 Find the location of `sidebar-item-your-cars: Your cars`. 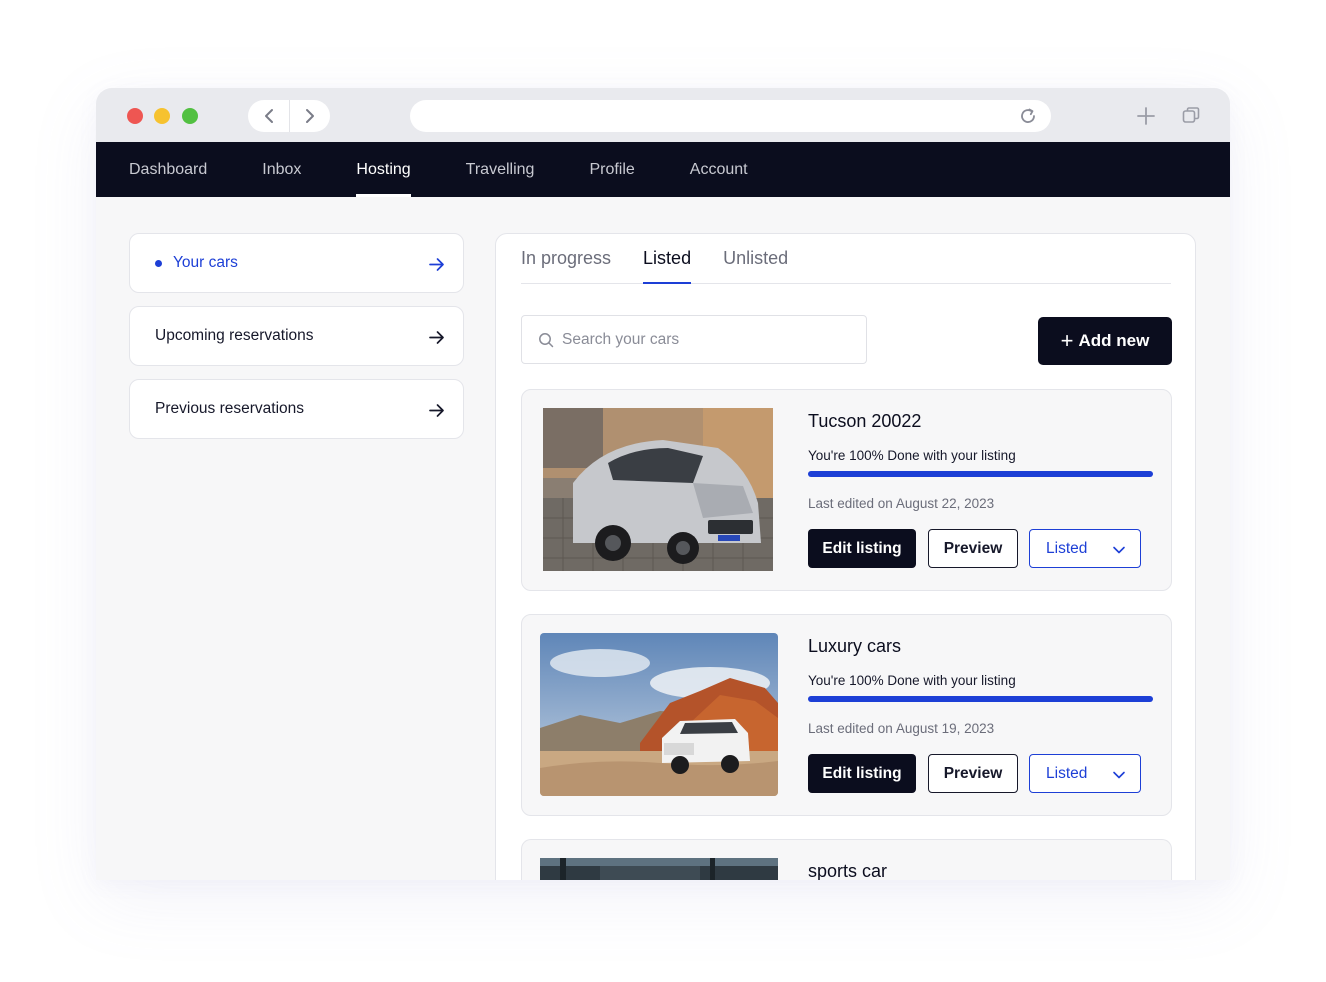

sidebar-item-your-cars: Your cars is located at coordinates (296, 263).